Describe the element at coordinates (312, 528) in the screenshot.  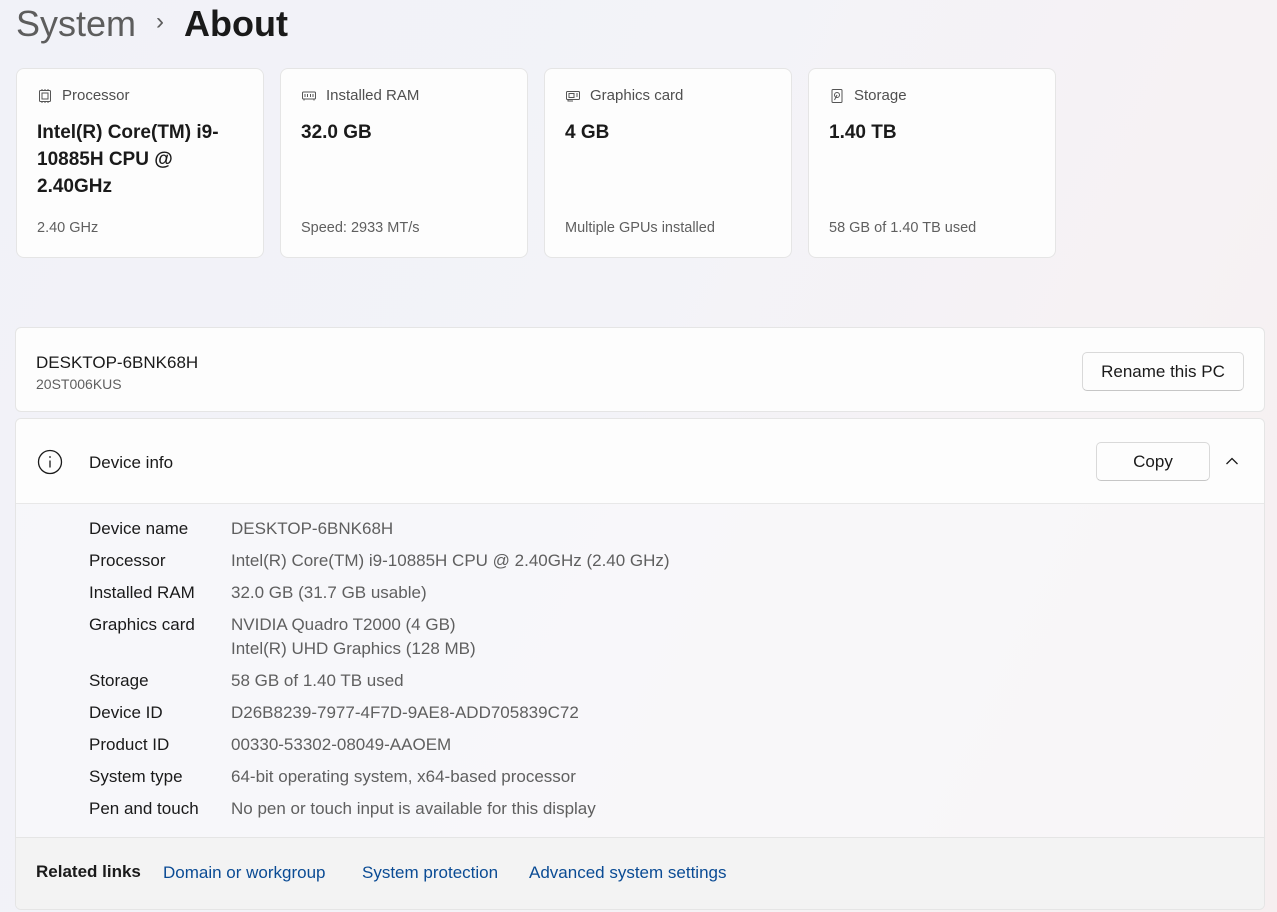
I see `spec-value: DESKTOP-6BNK68H` at that location.